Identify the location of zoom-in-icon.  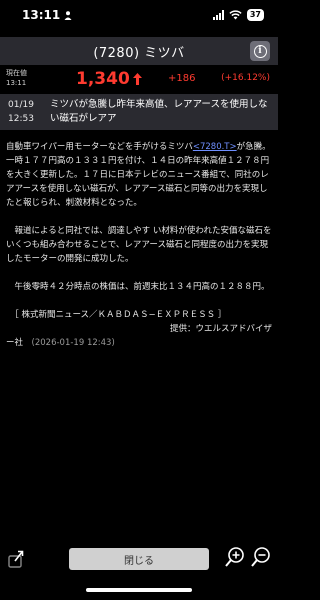
(235, 557).